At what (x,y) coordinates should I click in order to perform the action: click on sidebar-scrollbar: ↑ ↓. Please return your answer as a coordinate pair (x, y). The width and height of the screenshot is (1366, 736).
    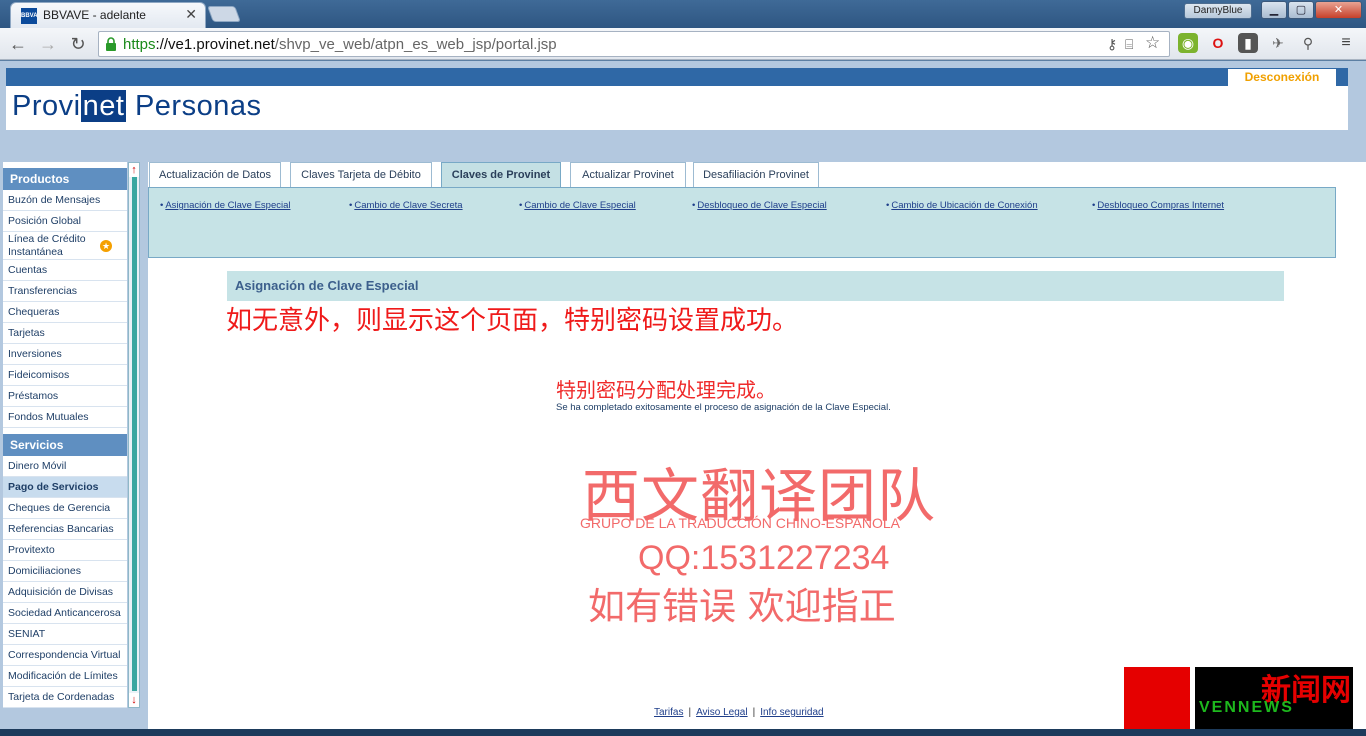
    Looking at the image, I should click on (134, 435).